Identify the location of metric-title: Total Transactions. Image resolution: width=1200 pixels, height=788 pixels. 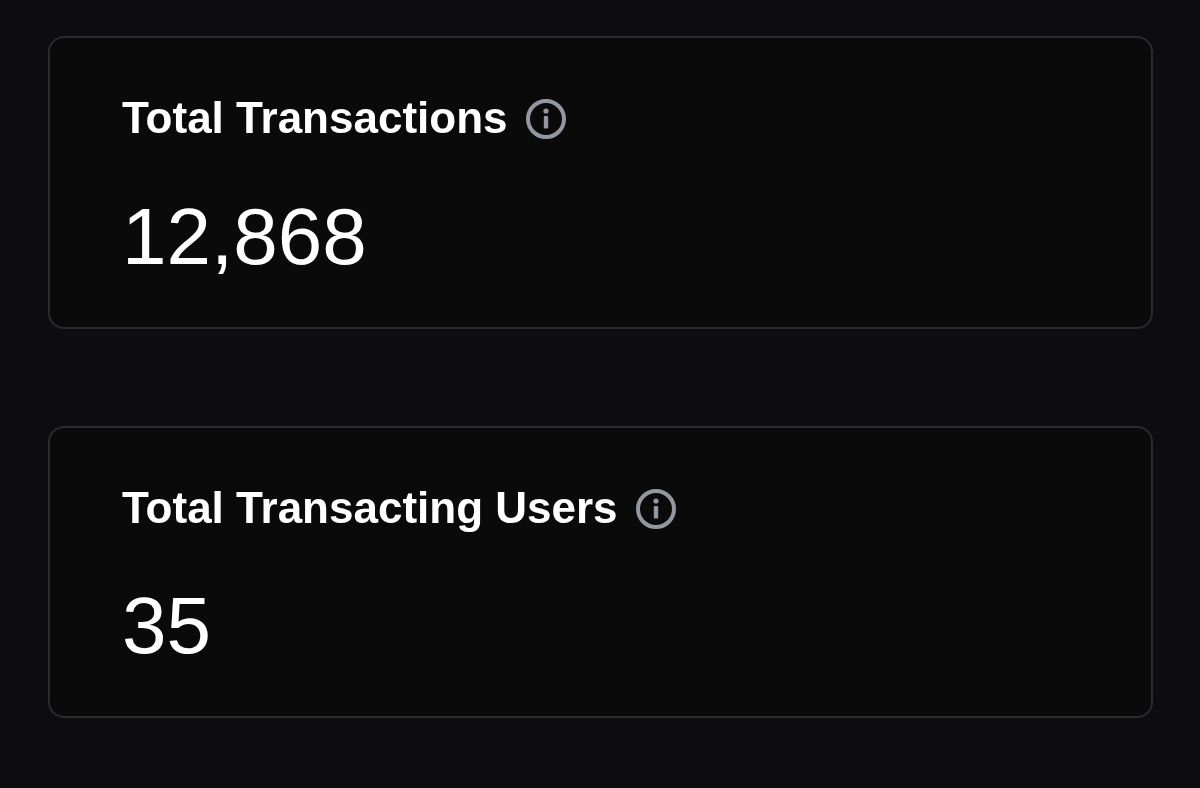
(315, 118).